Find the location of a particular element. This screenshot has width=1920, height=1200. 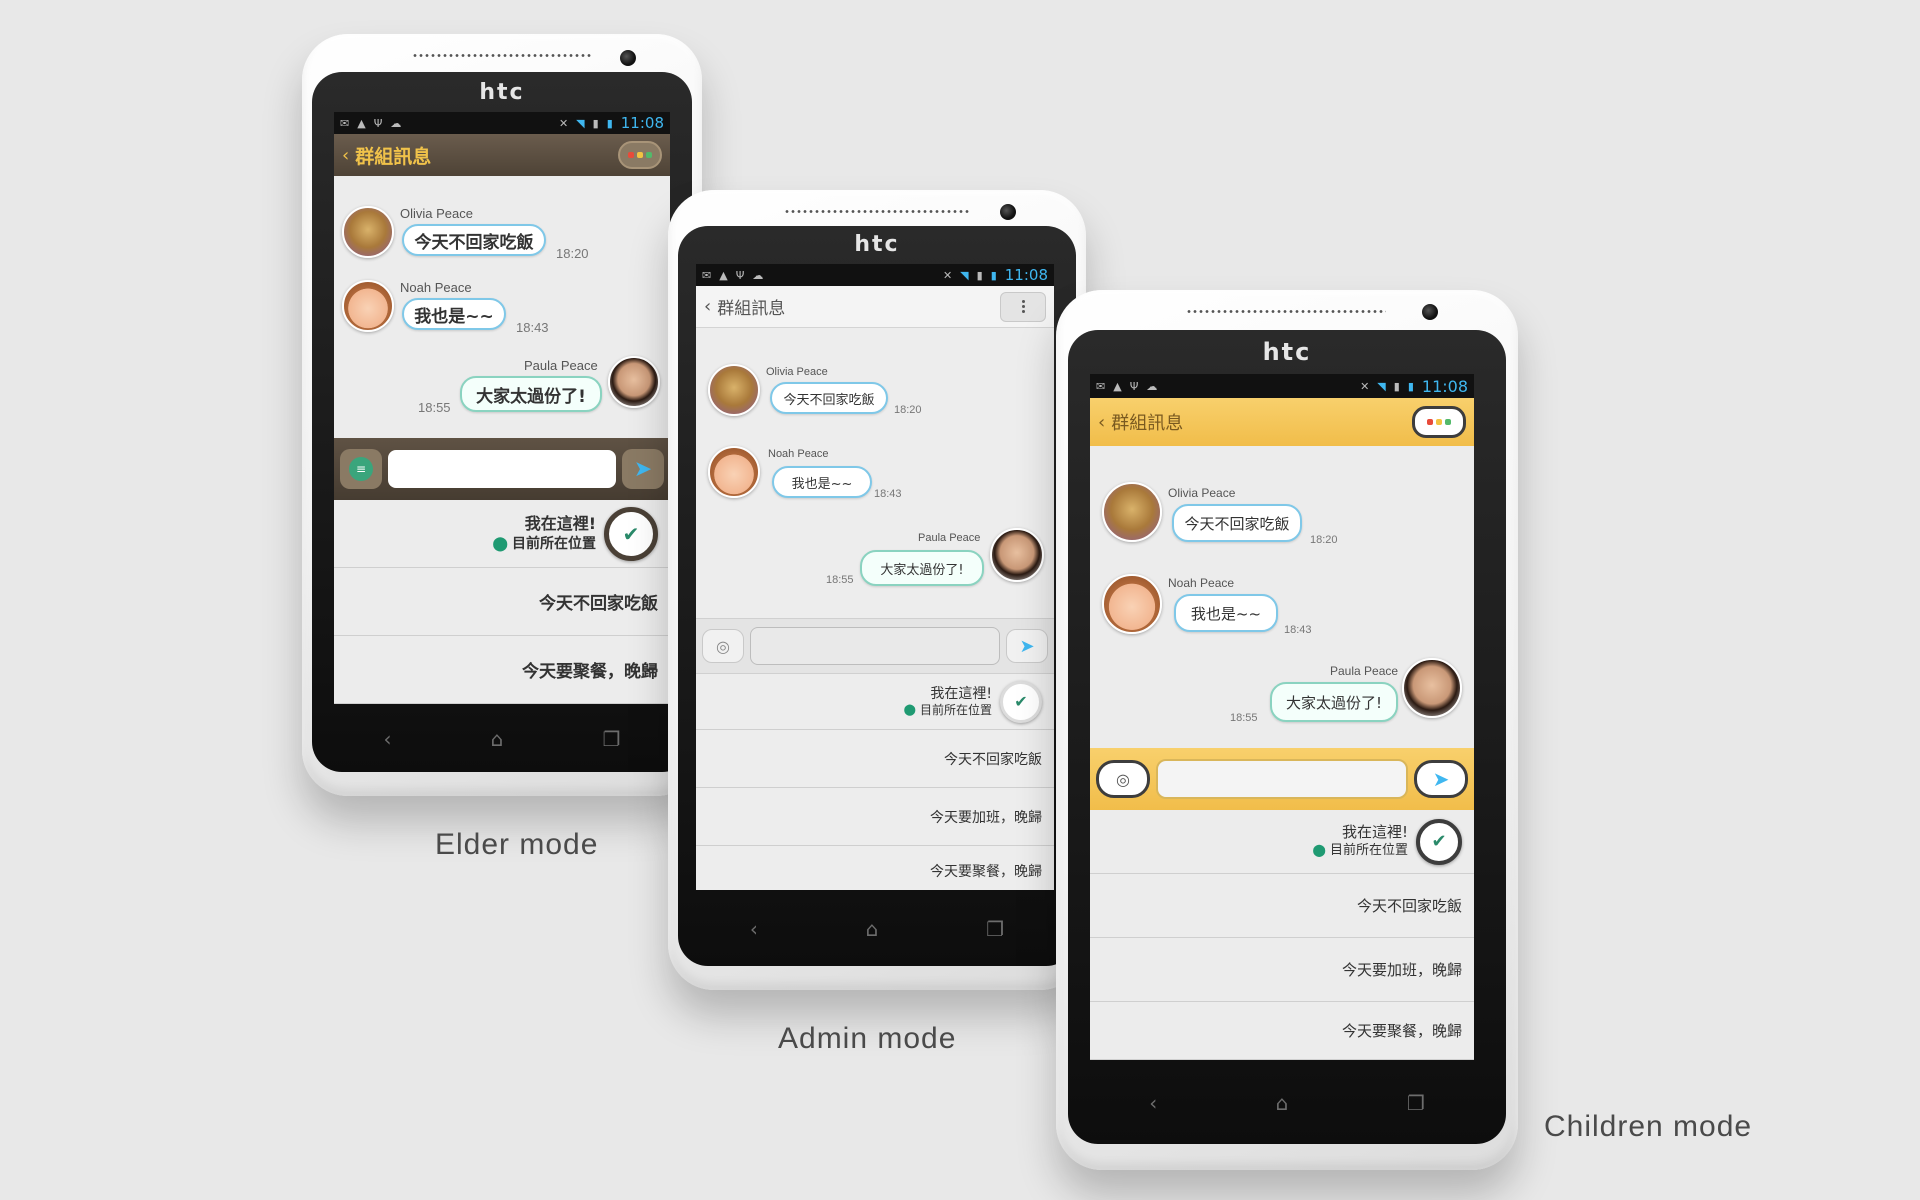

cloud-icon: ☁ is located at coordinates (396, 123).